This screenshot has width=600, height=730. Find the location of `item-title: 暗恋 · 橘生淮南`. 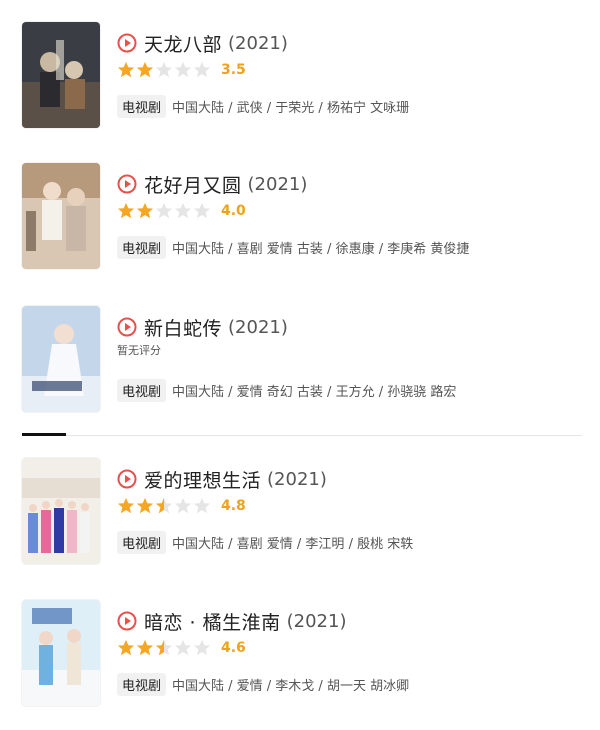

item-title: 暗恋 · 橘生淮南 is located at coordinates (212, 621).